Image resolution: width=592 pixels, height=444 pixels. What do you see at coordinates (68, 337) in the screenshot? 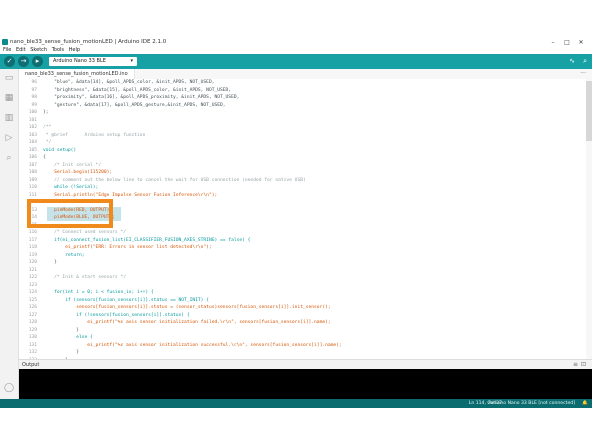
I see `code-line: else {` at bounding box center [68, 337].